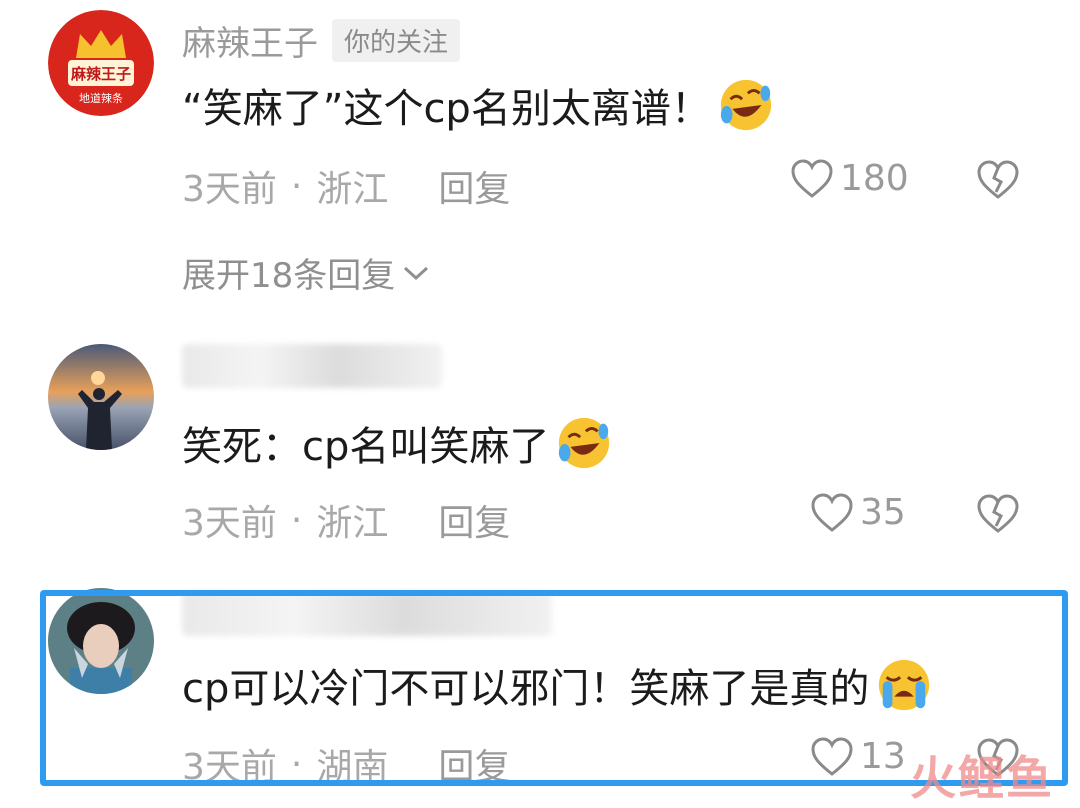  I want to click on comment-header: 麻辣王子 你的关注, so click(321, 40).